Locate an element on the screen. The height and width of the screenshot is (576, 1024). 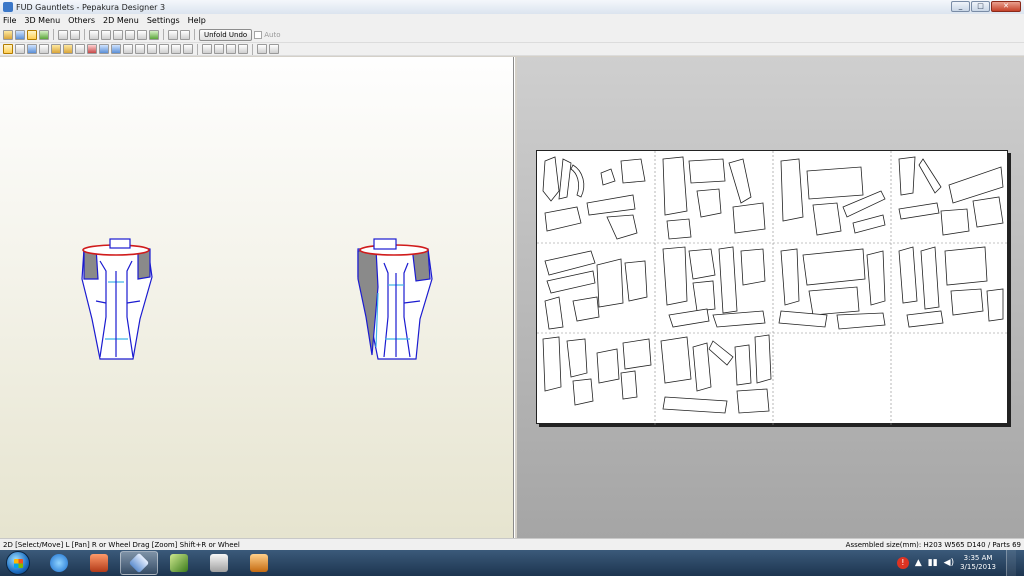
join-icon is located at coordinates (130, 34).